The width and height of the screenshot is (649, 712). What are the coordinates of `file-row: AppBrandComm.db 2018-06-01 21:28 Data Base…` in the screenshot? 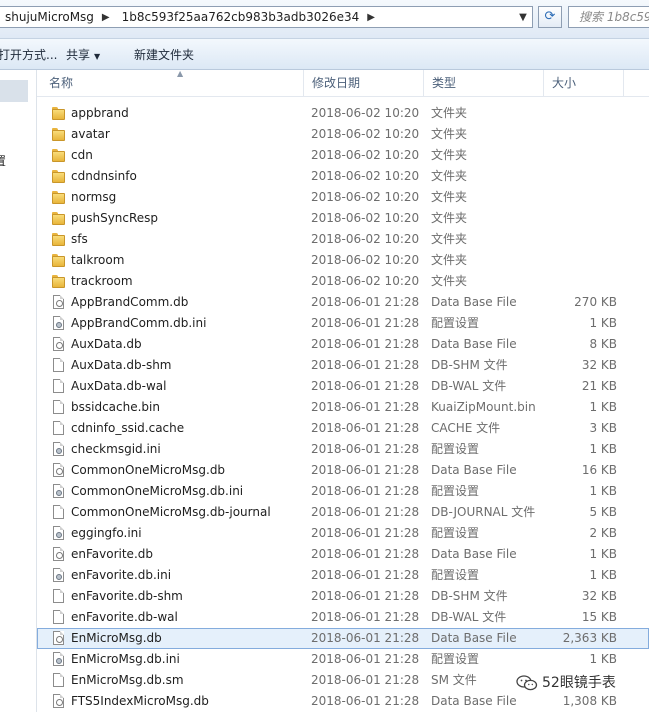 It's located at (343, 302).